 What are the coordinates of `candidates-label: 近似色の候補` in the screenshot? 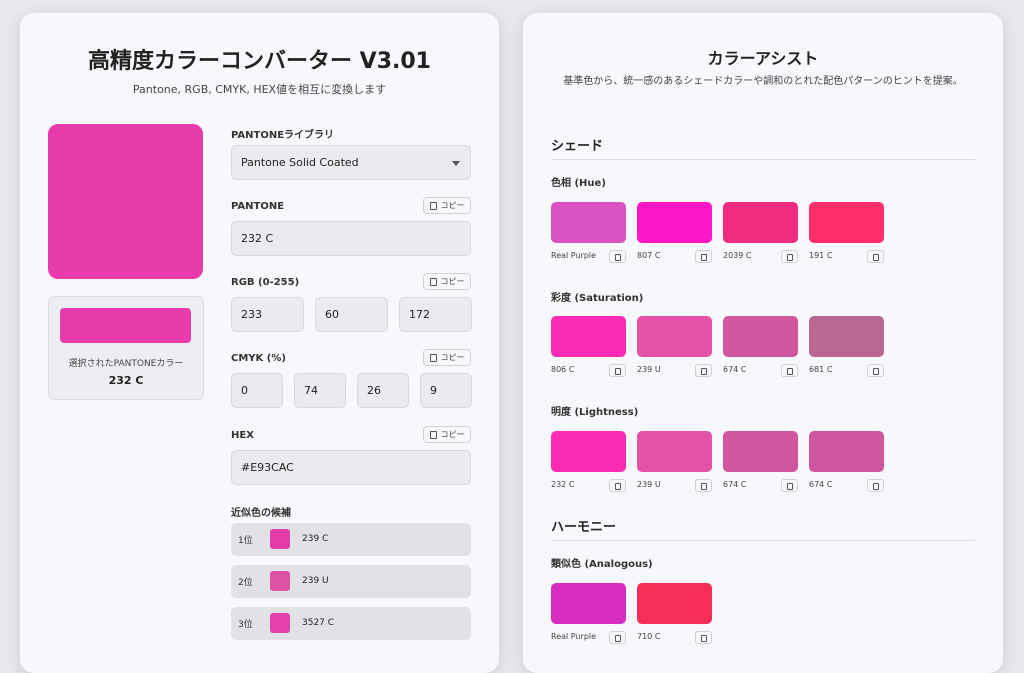 It's located at (261, 513).